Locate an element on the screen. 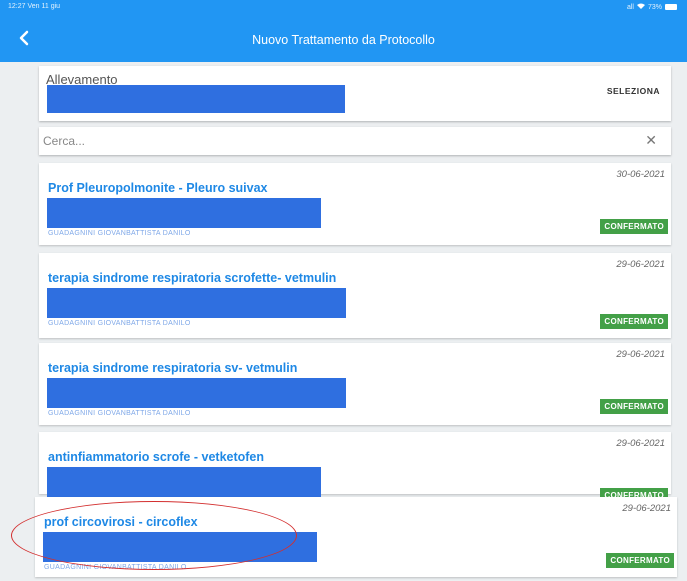  close-icon: ✕ is located at coordinates (651, 140).